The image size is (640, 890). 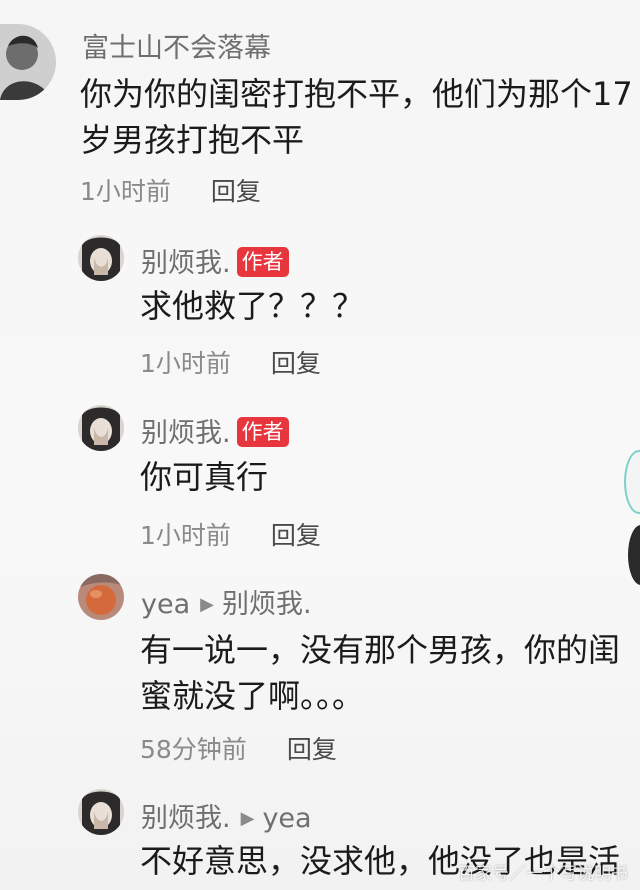 I want to click on comment-username: 富士山不会落幕, so click(x=176, y=45).